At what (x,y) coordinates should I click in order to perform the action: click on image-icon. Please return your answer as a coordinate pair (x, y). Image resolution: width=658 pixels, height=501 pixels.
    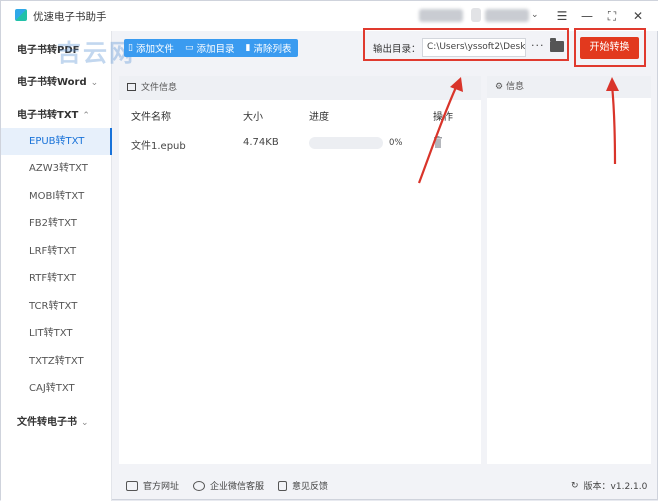
    Looking at the image, I should click on (131, 87).